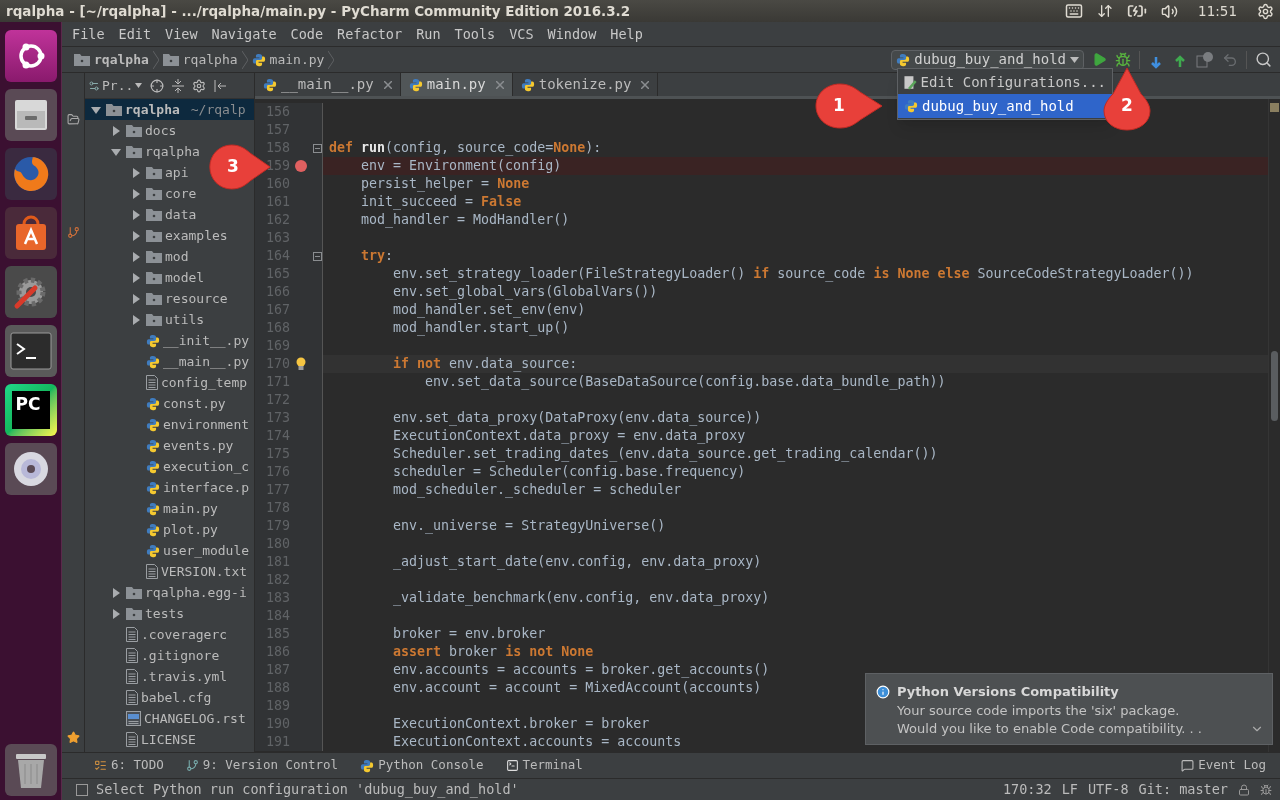 This screenshot has height=800, width=1280. Describe the element at coordinates (30, 174) in the screenshot. I see `globe-icon` at that location.